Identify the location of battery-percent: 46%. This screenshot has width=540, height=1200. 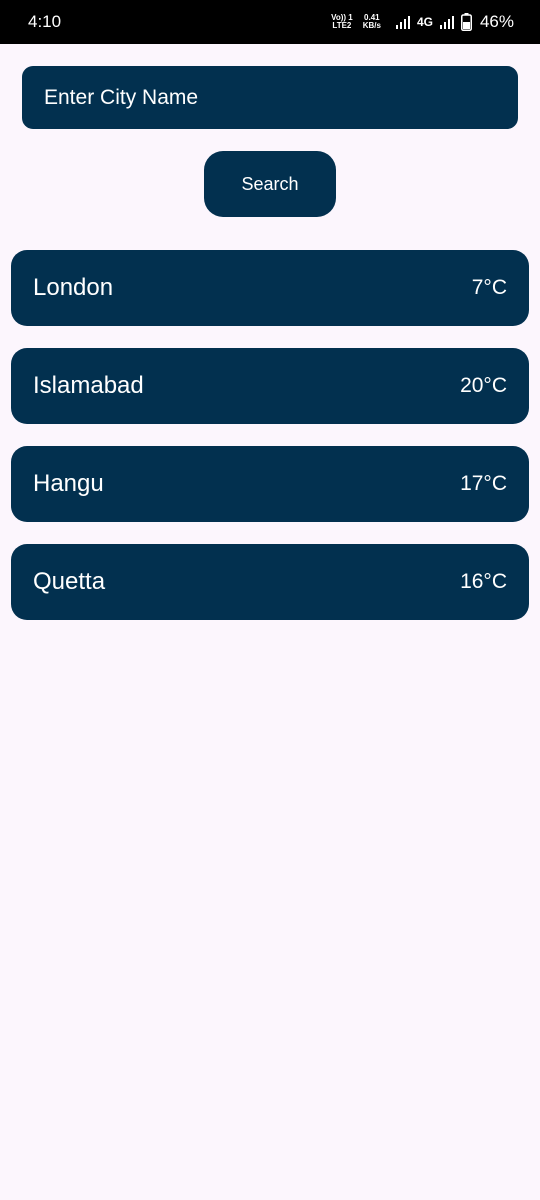
(496, 21).